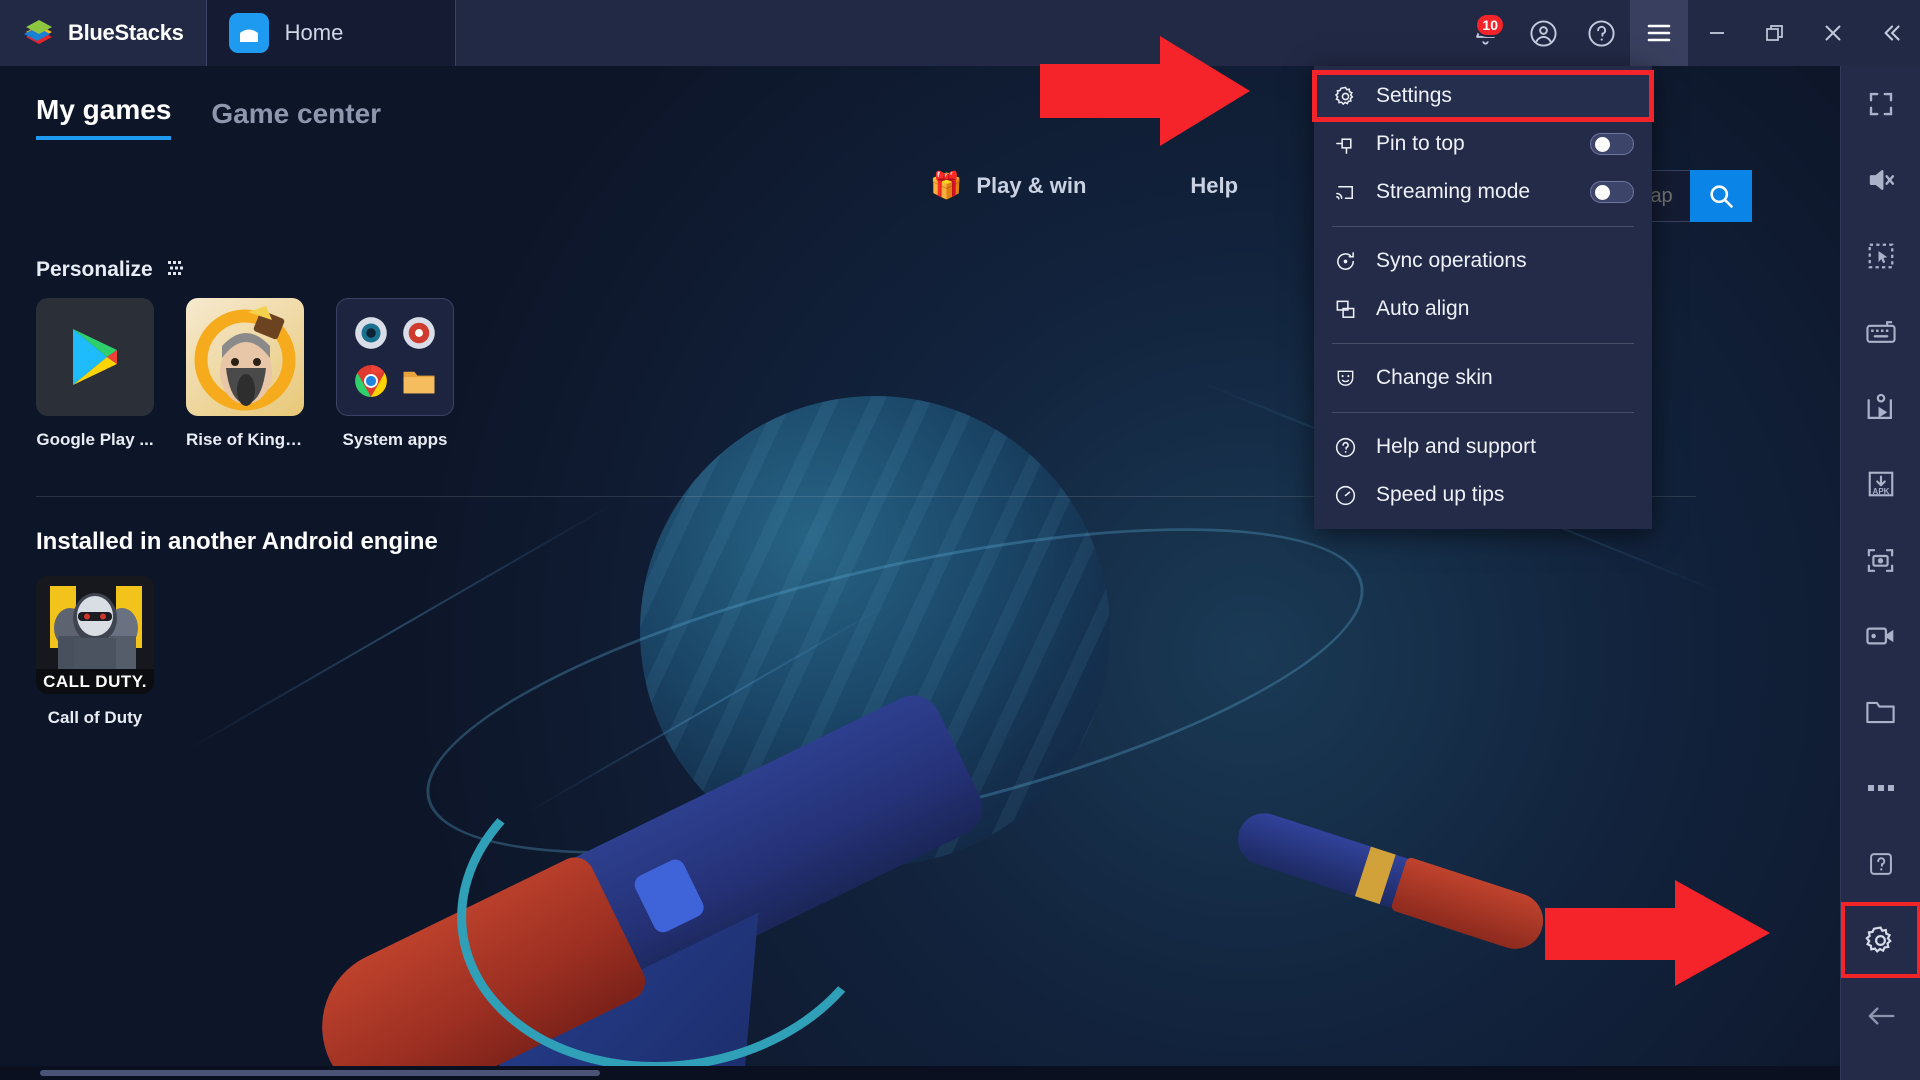 The width and height of the screenshot is (1920, 1080). I want to click on personalize-row: Personalize, so click(112, 270).